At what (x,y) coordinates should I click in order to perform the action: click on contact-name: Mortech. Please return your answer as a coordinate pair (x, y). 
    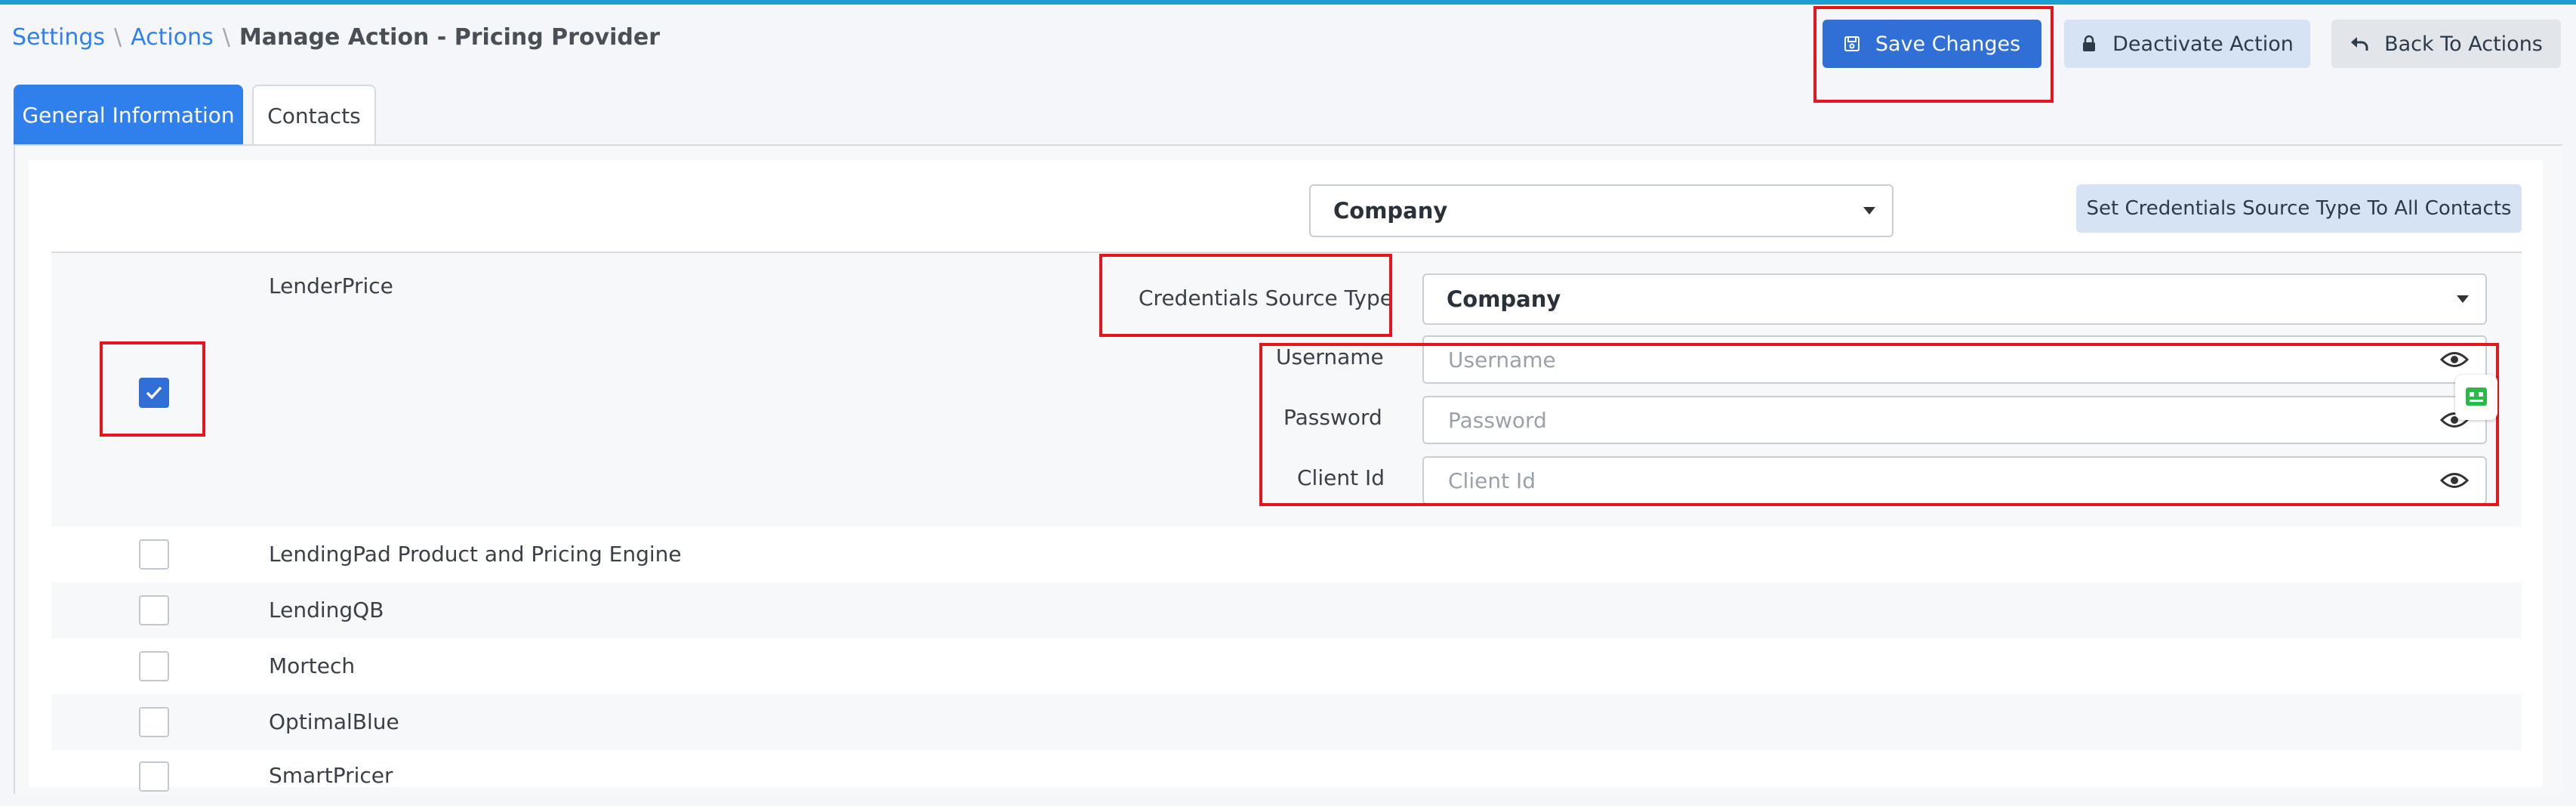
    Looking at the image, I should click on (312, 665).